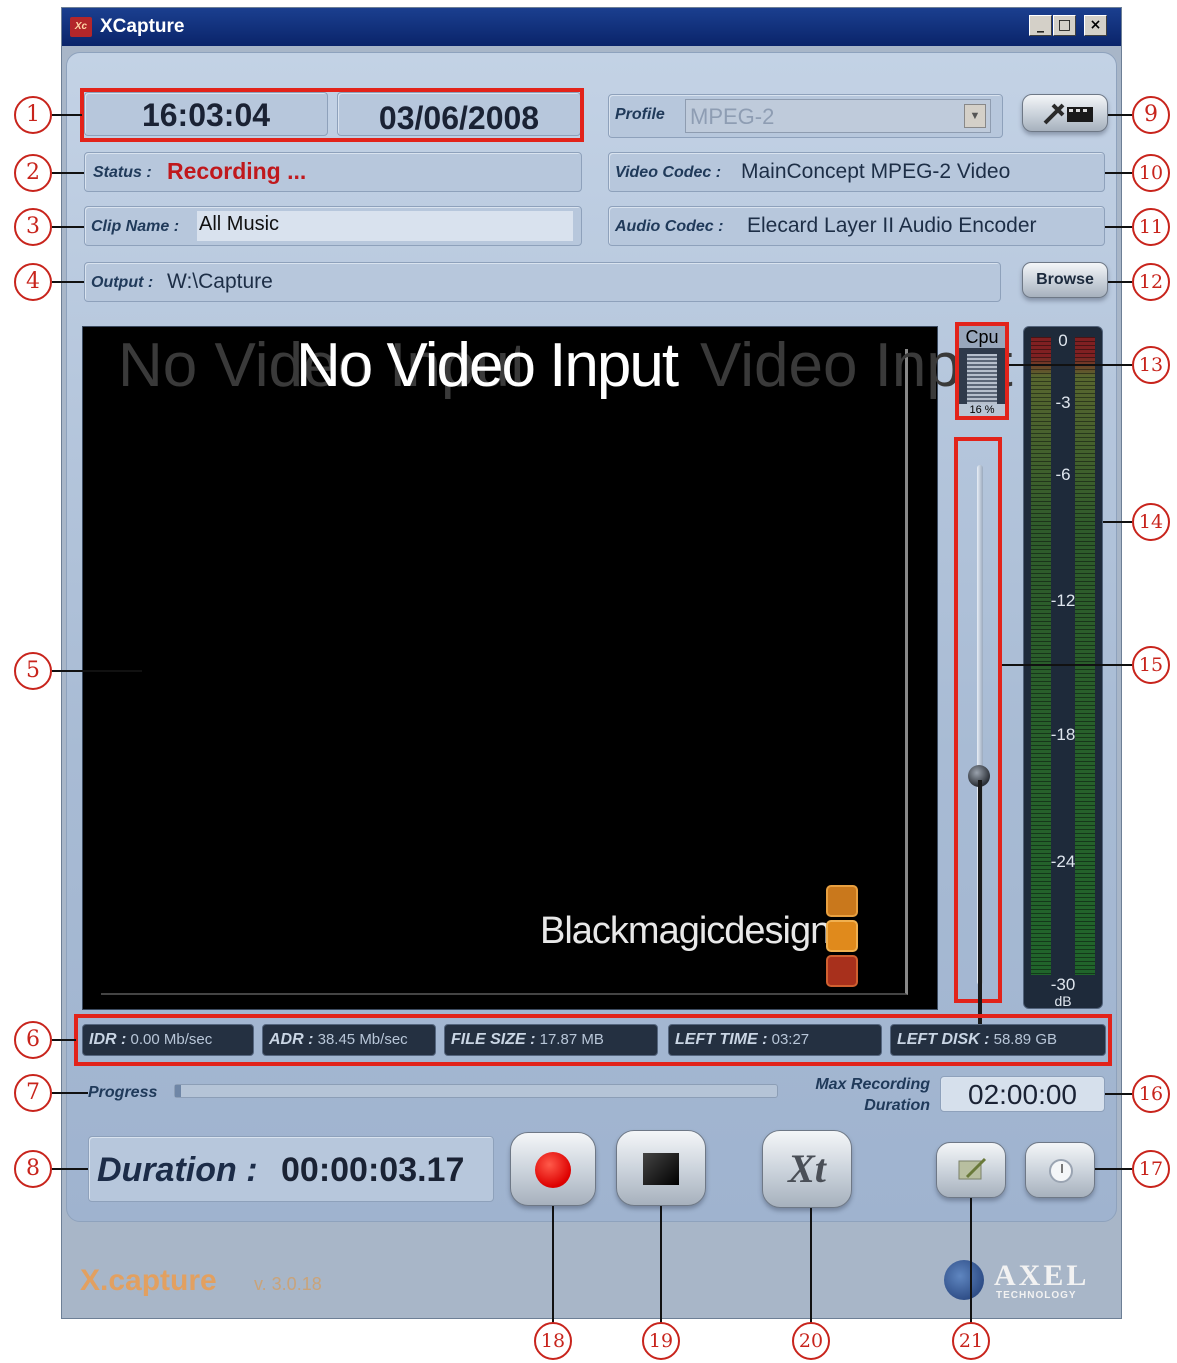 Image resolution: width=1177 pixels, height=1363 pixels. What do you see at coordinates (171, 1039) in the screenshot?
I see `stat-idr-value: 0.00 Mb/sec` at bounding box center [171, 1039].